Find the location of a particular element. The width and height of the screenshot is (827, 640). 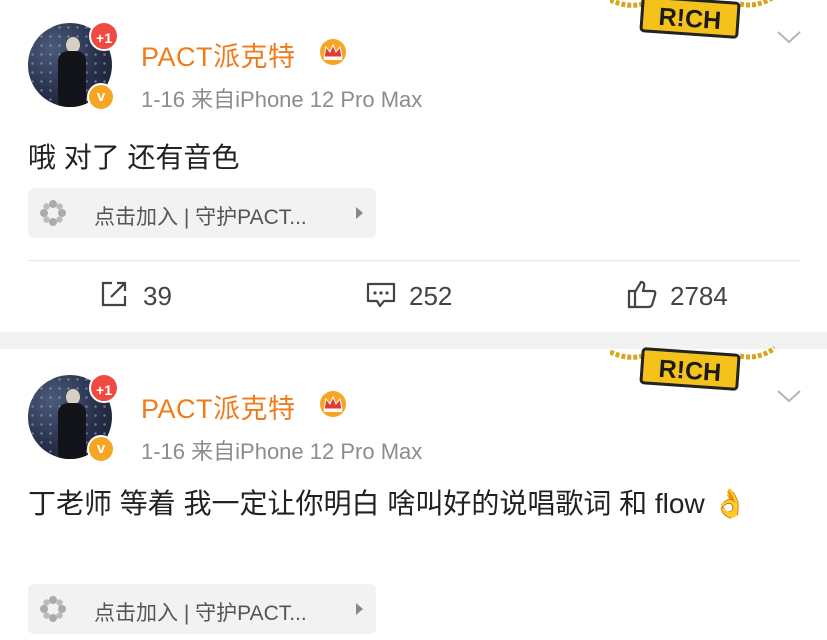

repost-count: 39 is located at coordinates (157, 296).